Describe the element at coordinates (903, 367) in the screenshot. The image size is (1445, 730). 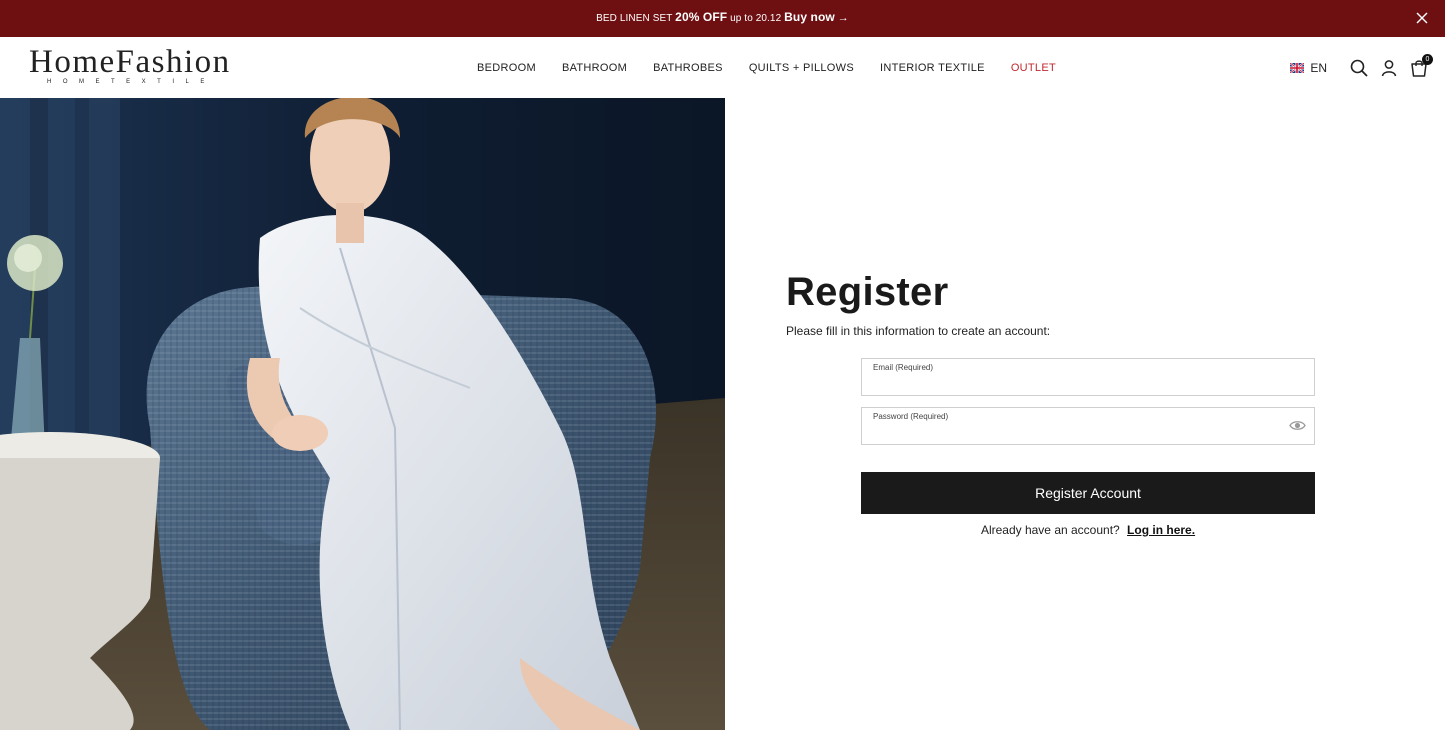
I see `email-label: Email (Required)` at that location.